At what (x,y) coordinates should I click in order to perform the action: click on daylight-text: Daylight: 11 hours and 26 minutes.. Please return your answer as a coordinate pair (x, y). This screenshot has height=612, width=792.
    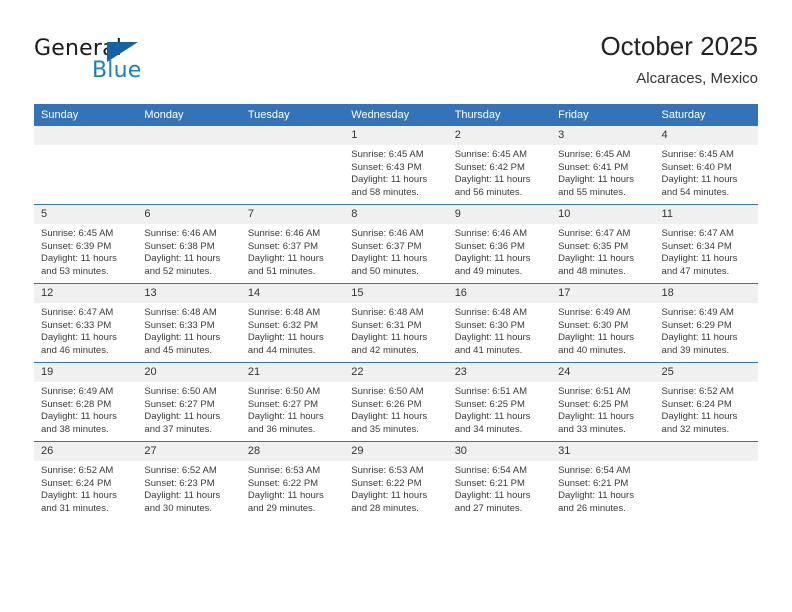
    Looking at the image, I should click on (596, 502).